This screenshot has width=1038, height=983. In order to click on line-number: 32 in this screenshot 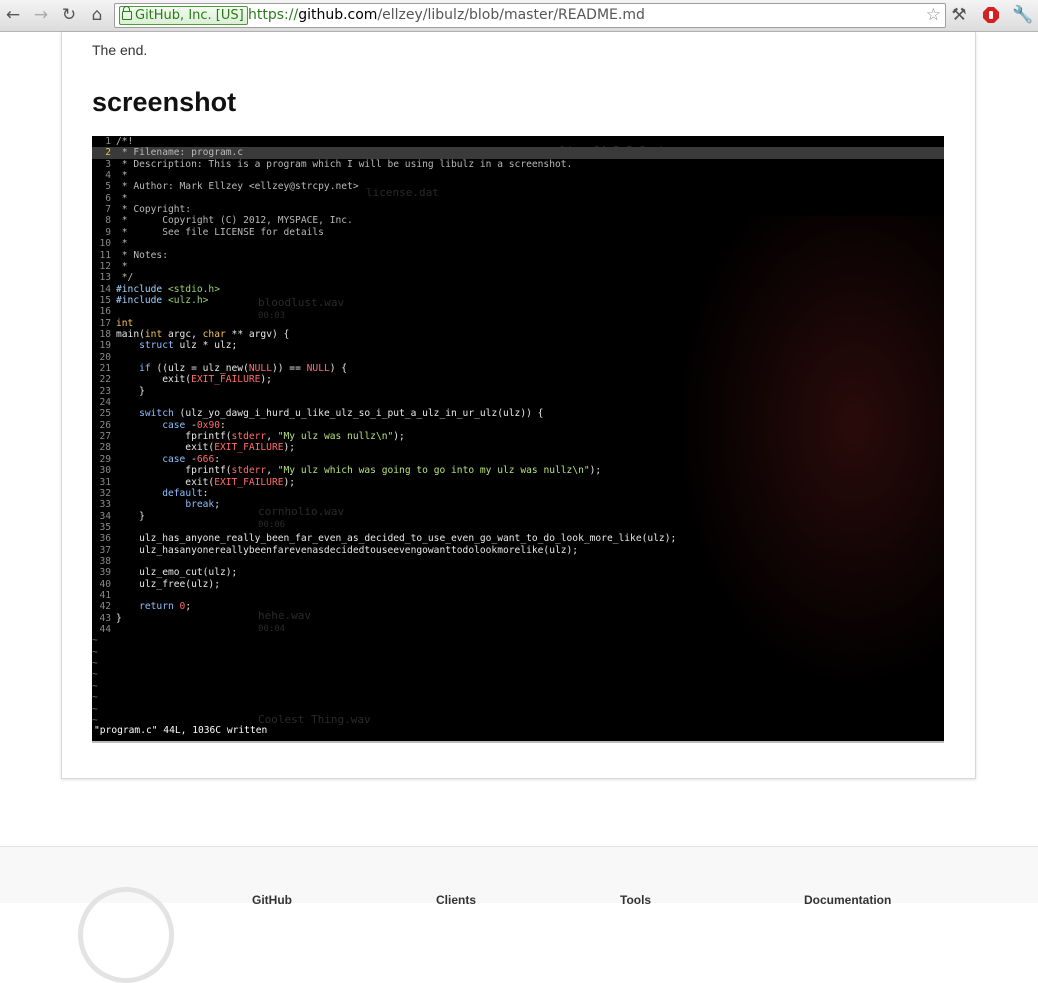, I will do `click(105, 493)`.